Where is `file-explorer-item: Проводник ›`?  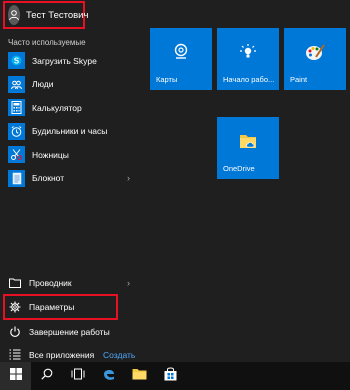
file-explorer-item: Проводник › is located at coordinates (70, 282).